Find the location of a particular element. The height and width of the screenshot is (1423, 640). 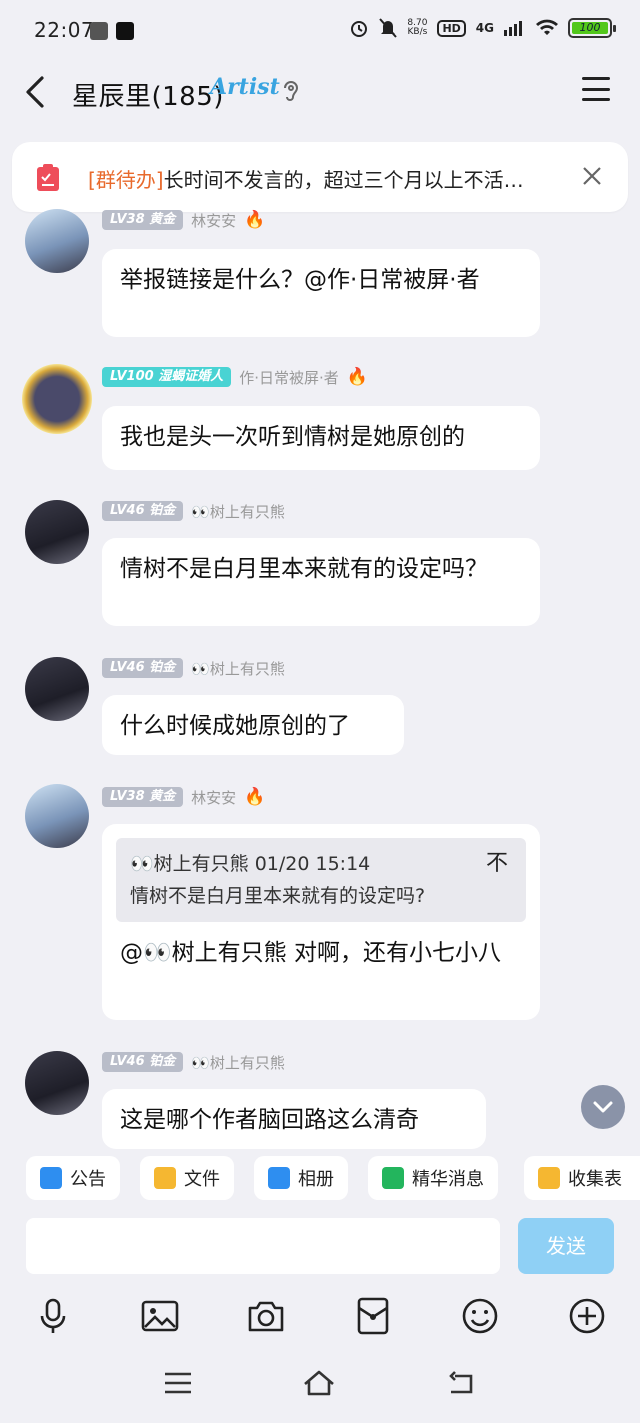

quick-action-form: 收集表 is located at coordinates (582, 1178).